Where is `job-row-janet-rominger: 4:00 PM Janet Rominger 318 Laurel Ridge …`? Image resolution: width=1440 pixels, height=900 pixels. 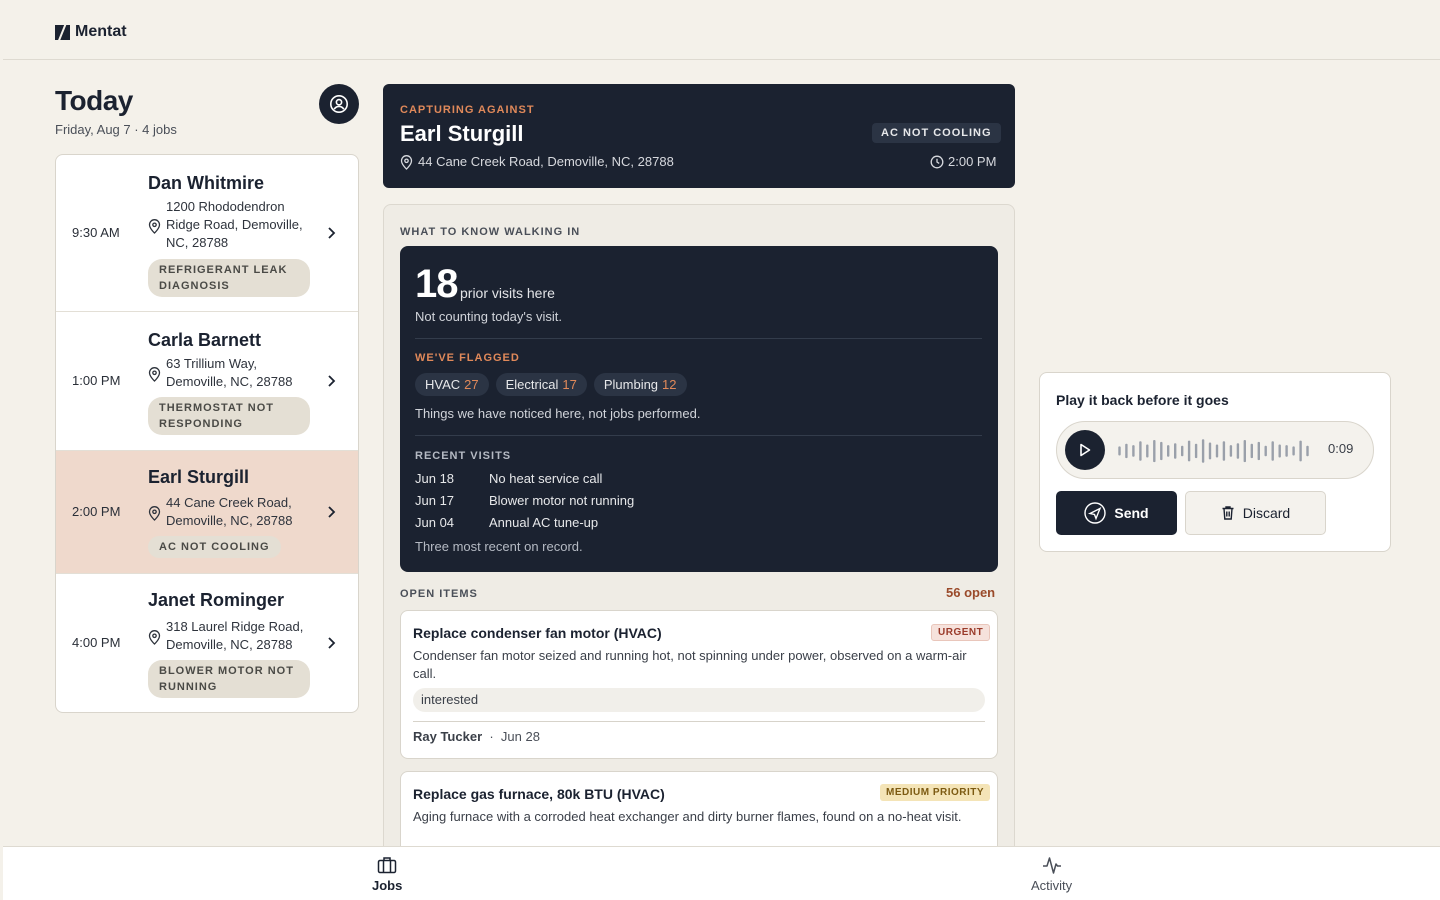 job-row-janet-rominger: 4:00 PM Janet Rominger 318 Laurel Ridge … is located at coordinates (207, 643).